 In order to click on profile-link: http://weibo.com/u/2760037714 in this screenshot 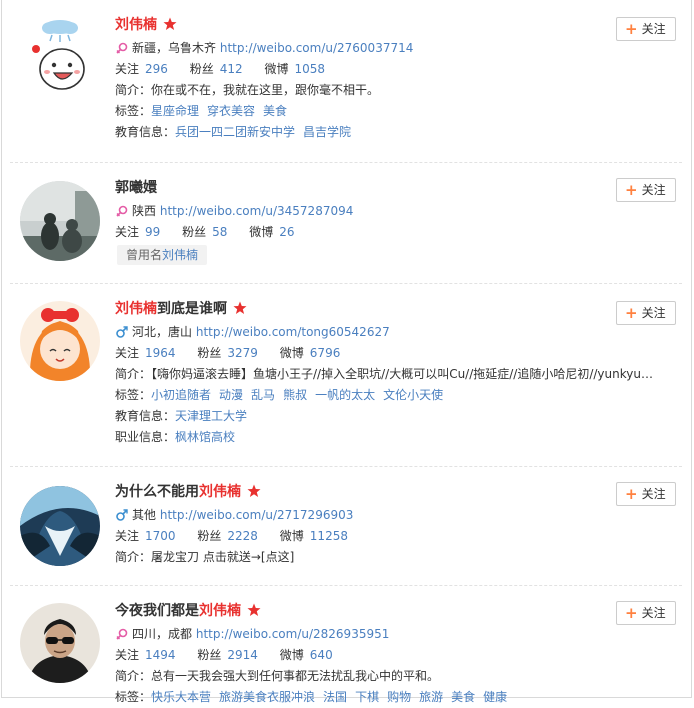, I will do `click(317, 48)`.